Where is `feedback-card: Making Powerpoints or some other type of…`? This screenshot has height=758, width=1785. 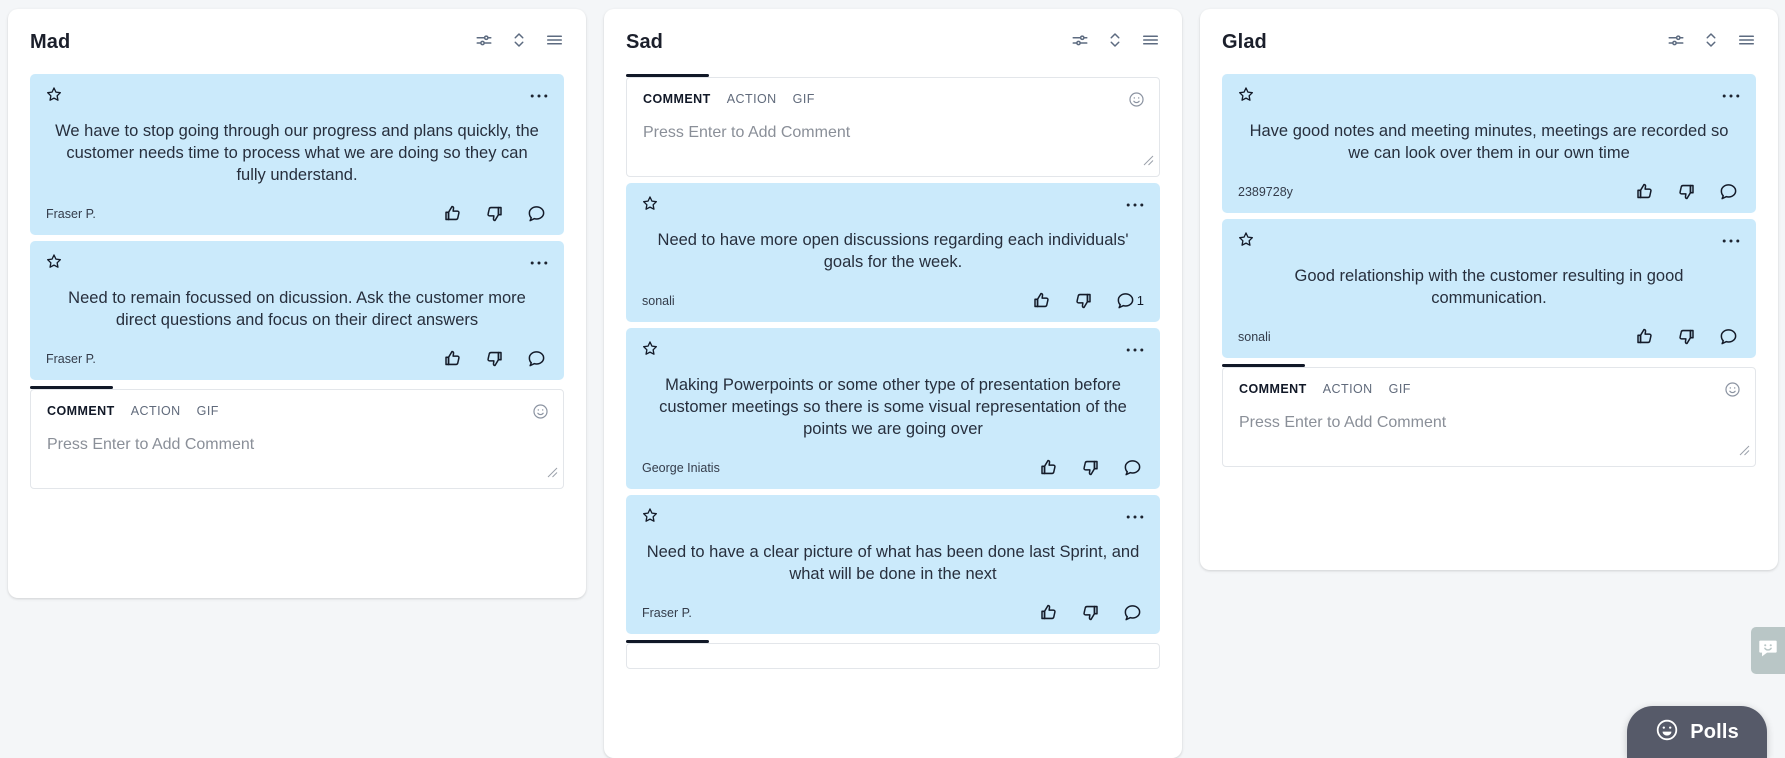 feedback-card: Making Powerpoints or some other type of… is located at coordinates (893, 408).